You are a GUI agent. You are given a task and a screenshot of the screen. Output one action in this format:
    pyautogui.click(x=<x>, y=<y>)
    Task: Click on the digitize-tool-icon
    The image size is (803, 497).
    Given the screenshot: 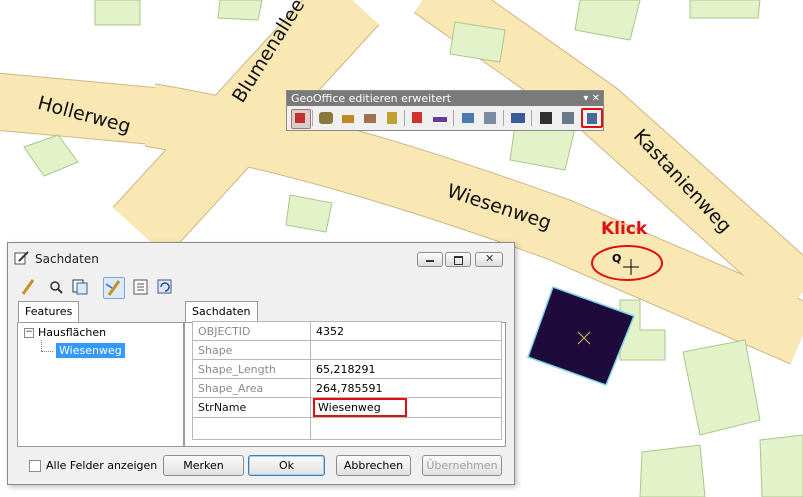 What is the action you would take?
    pyautogui.click(x=546, y=118)
    